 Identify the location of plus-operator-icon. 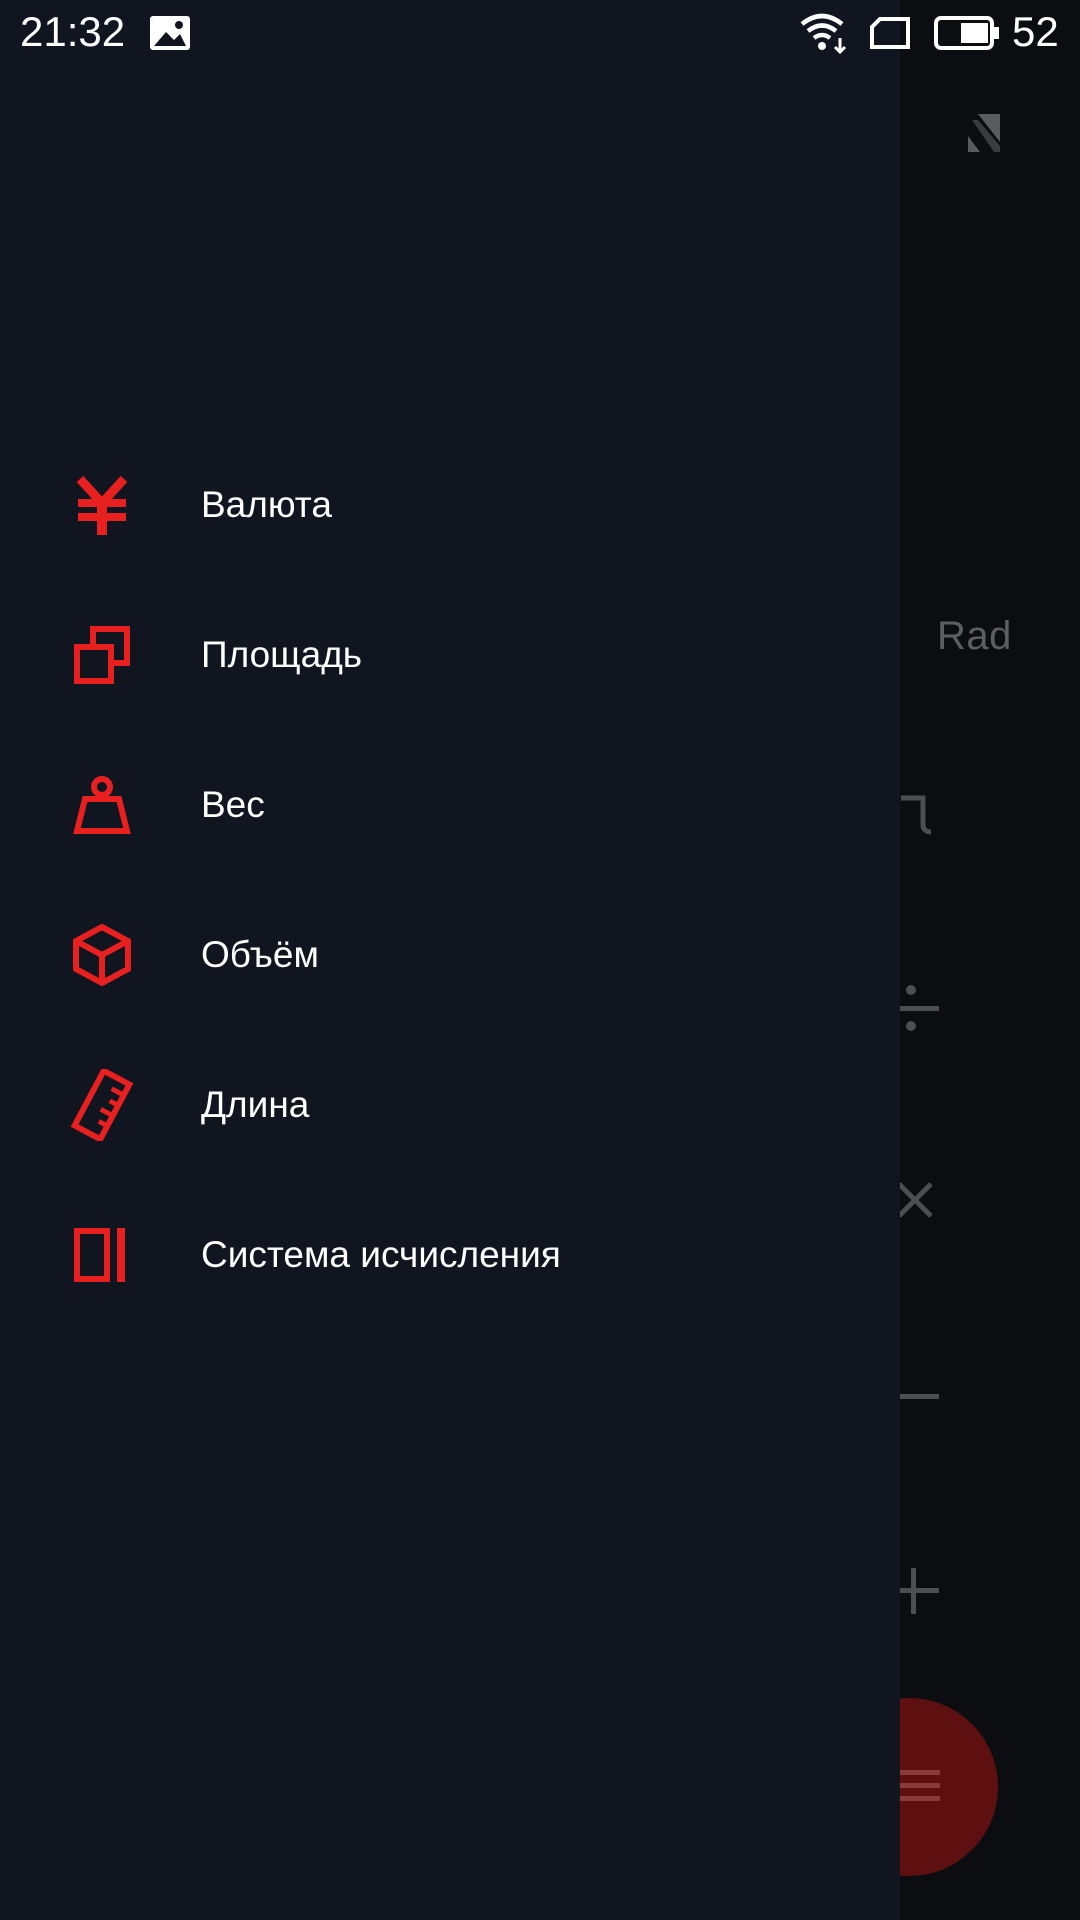
(920, 1591).